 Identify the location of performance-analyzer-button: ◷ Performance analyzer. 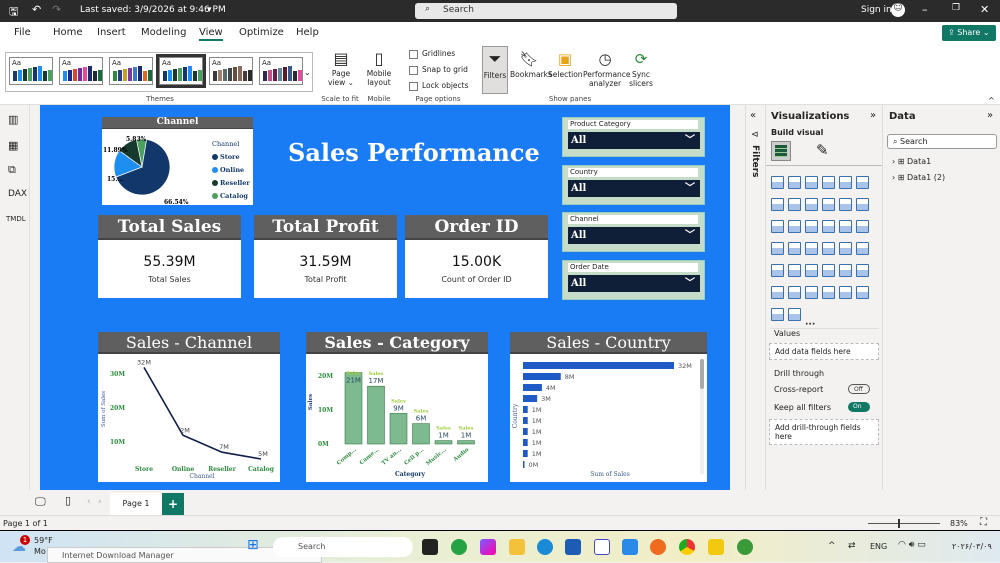
(607, 68).